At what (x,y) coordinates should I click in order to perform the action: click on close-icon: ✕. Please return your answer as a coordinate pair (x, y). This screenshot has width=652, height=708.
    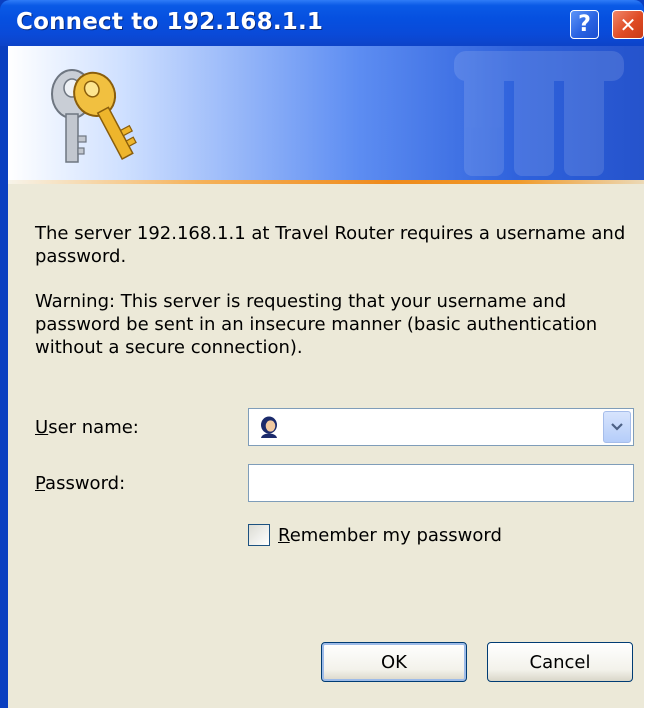
    Looking at the image, I should click on (628, 24).